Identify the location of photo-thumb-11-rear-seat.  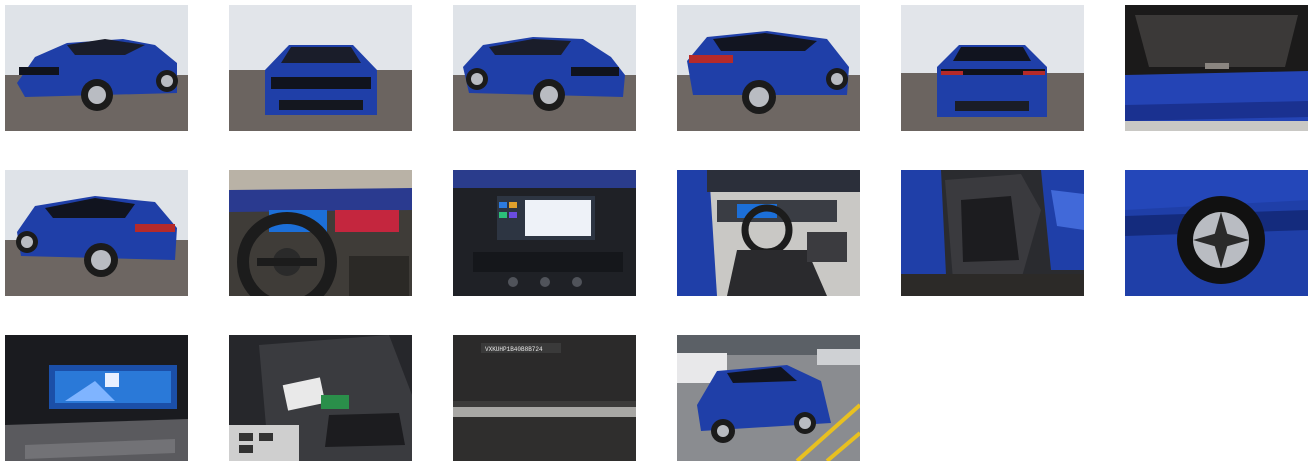
(992, 233).